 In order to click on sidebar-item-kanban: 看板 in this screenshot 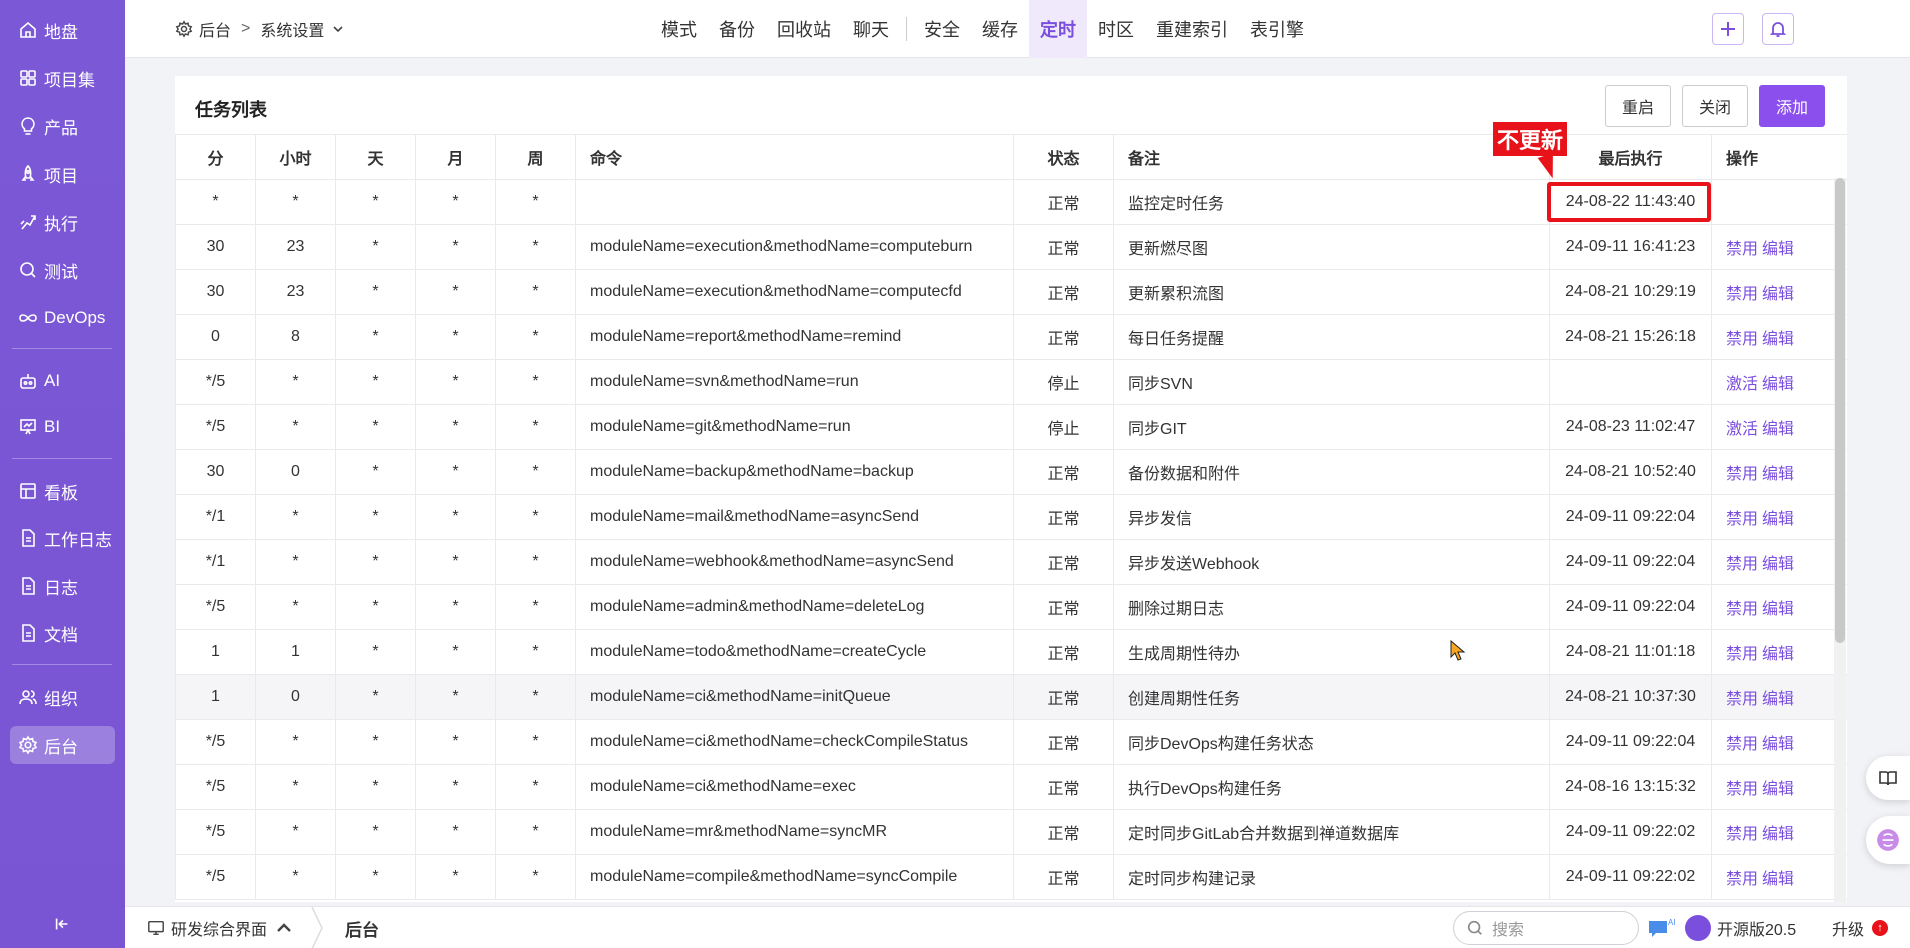, I will do `click(62, 491)`.